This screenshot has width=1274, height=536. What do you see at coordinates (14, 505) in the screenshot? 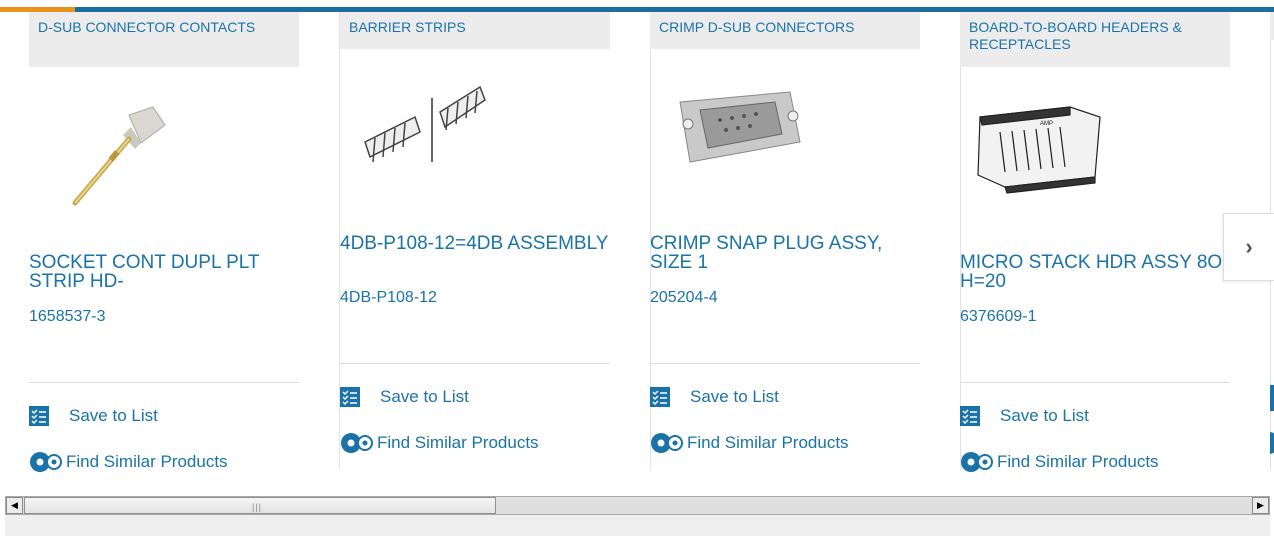
I see `scroll-left-arrow: ◀` at bounding box center [14, 505].